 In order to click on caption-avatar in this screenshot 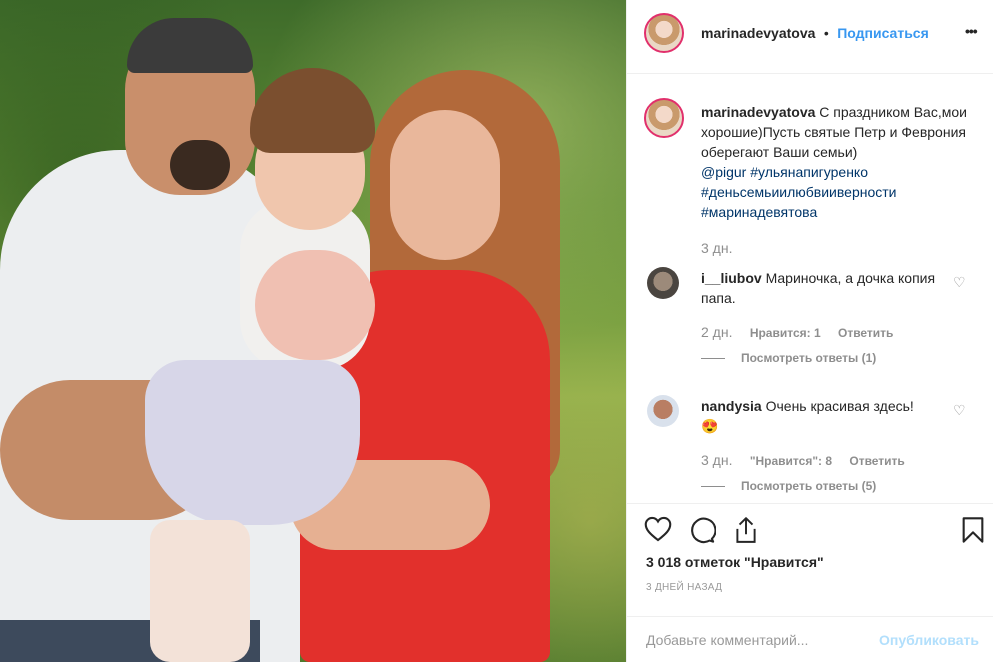, I will do `click(664, 118)`.